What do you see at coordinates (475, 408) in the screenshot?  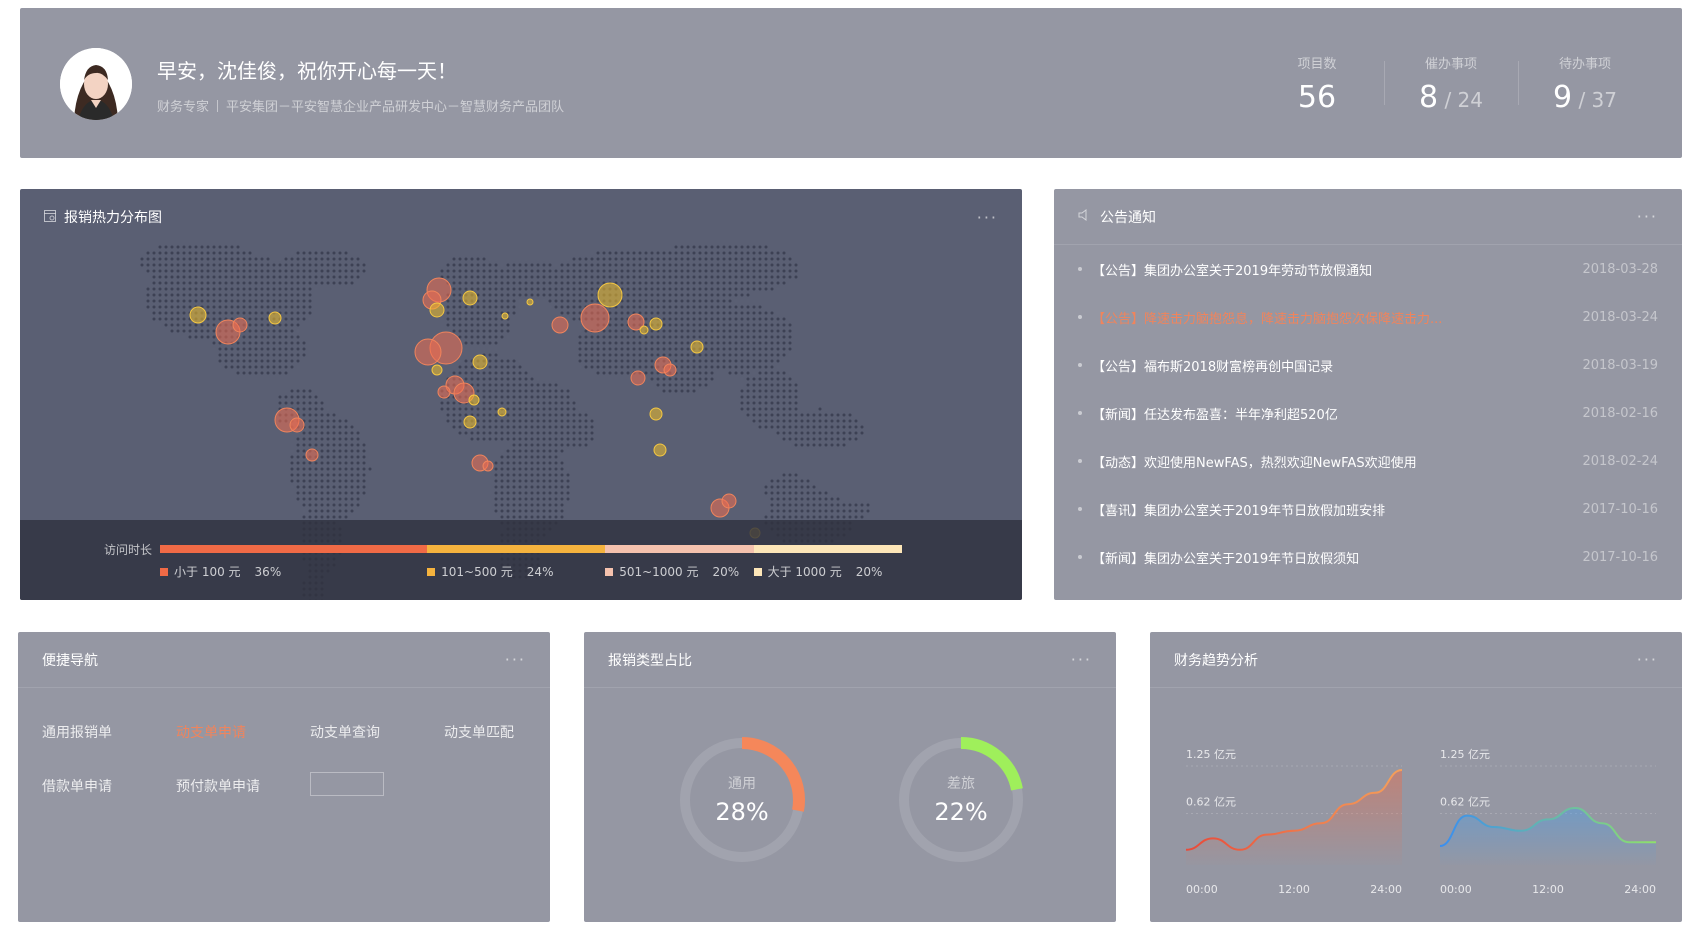 I see `heat-points` at bounding box center [475, 408].